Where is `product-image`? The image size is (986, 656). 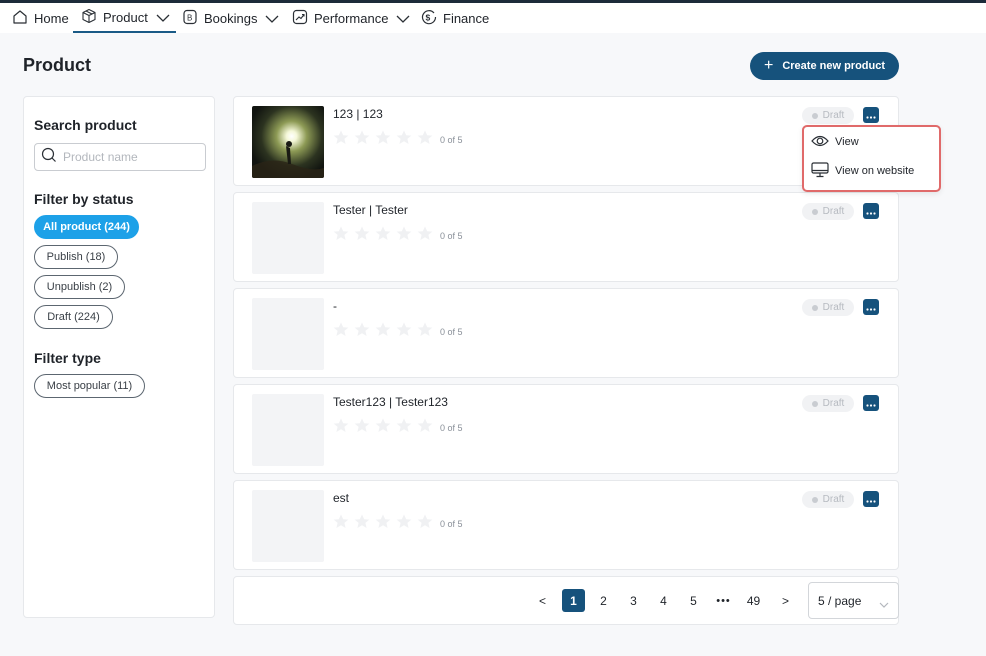
product-image is located at coordinates (288, 142).